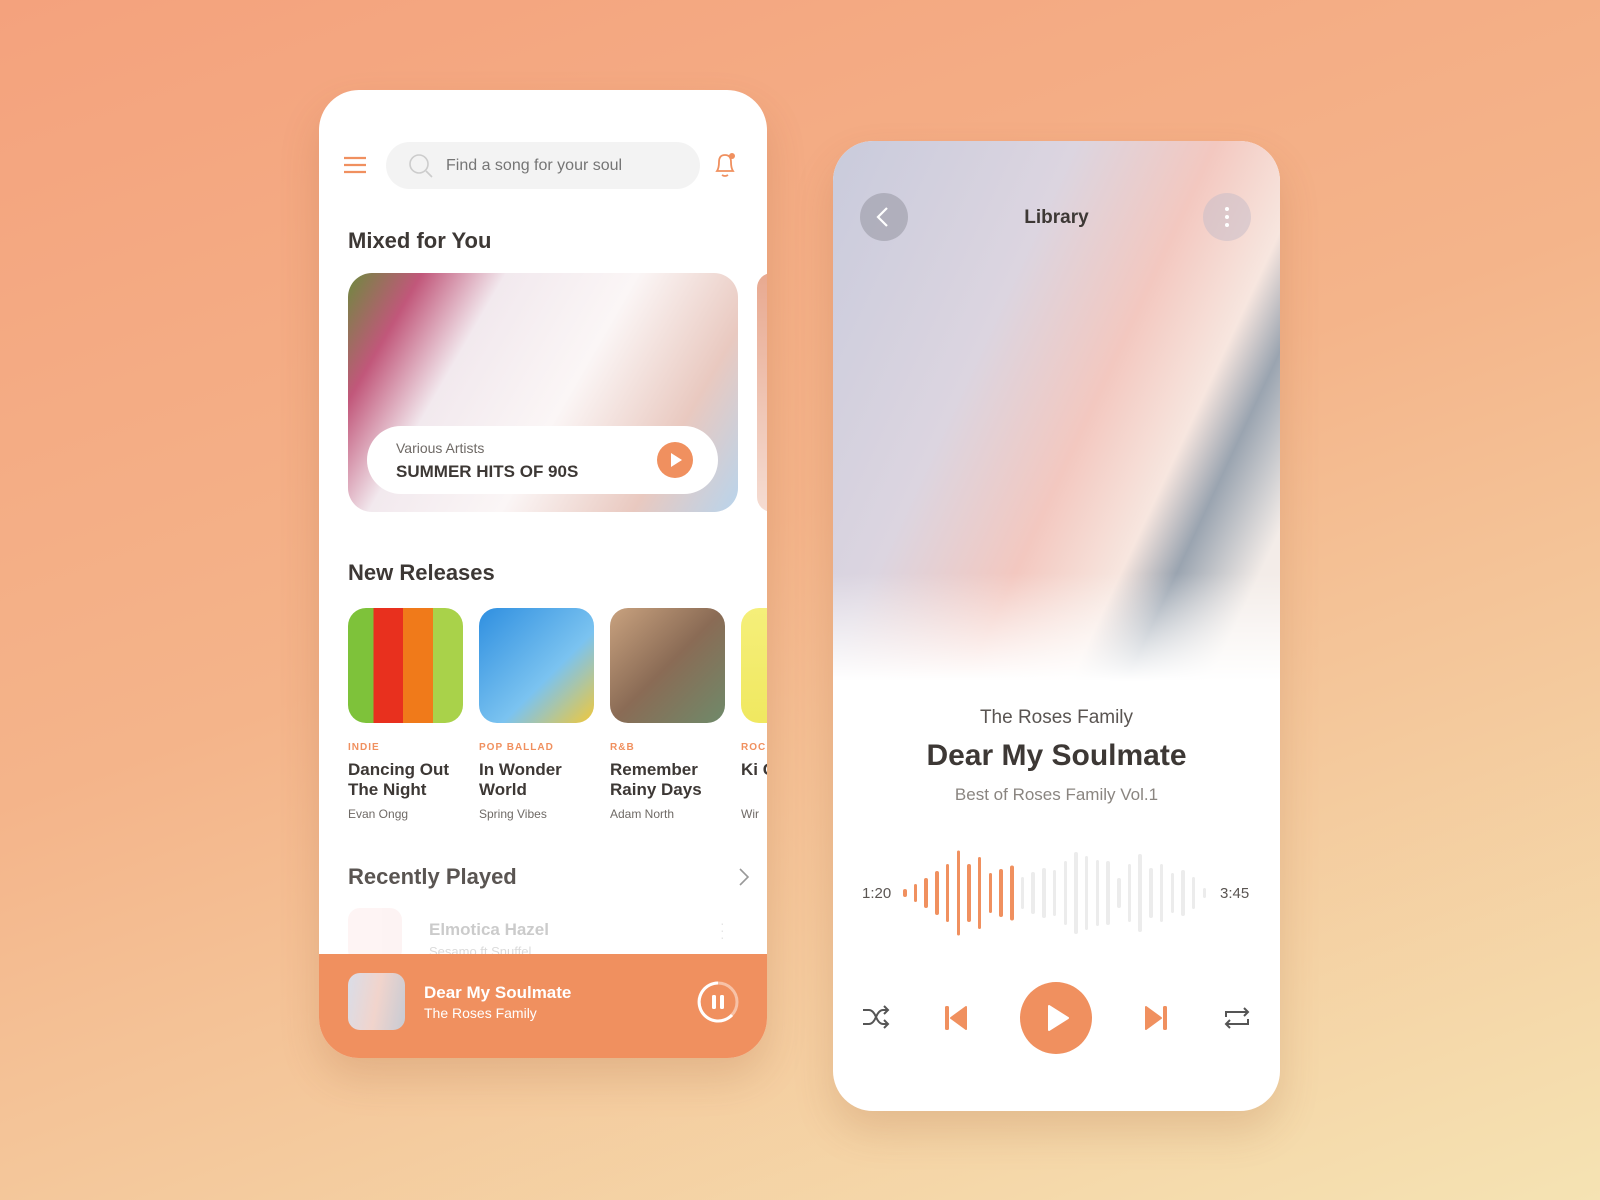  Describe the element at coordinates (762, 392) in the screenshot. I see `next-mix-card-peek` at that location.